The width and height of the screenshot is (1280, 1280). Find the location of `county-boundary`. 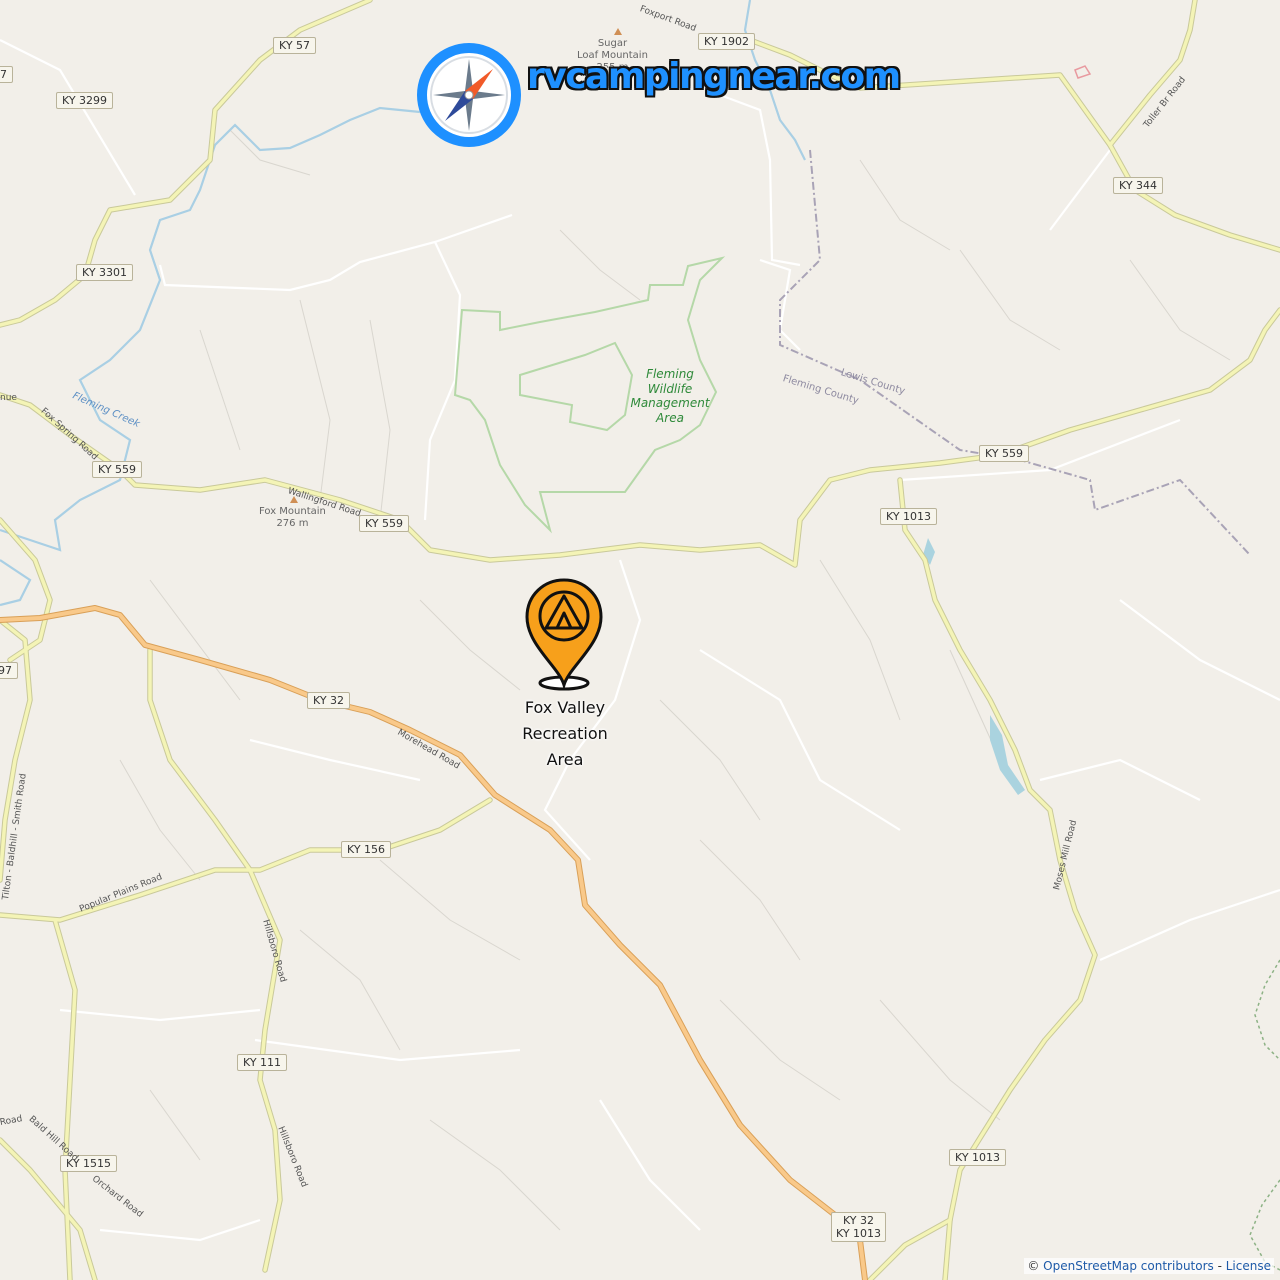

county-boundary is located at coordinates (1015, 352).